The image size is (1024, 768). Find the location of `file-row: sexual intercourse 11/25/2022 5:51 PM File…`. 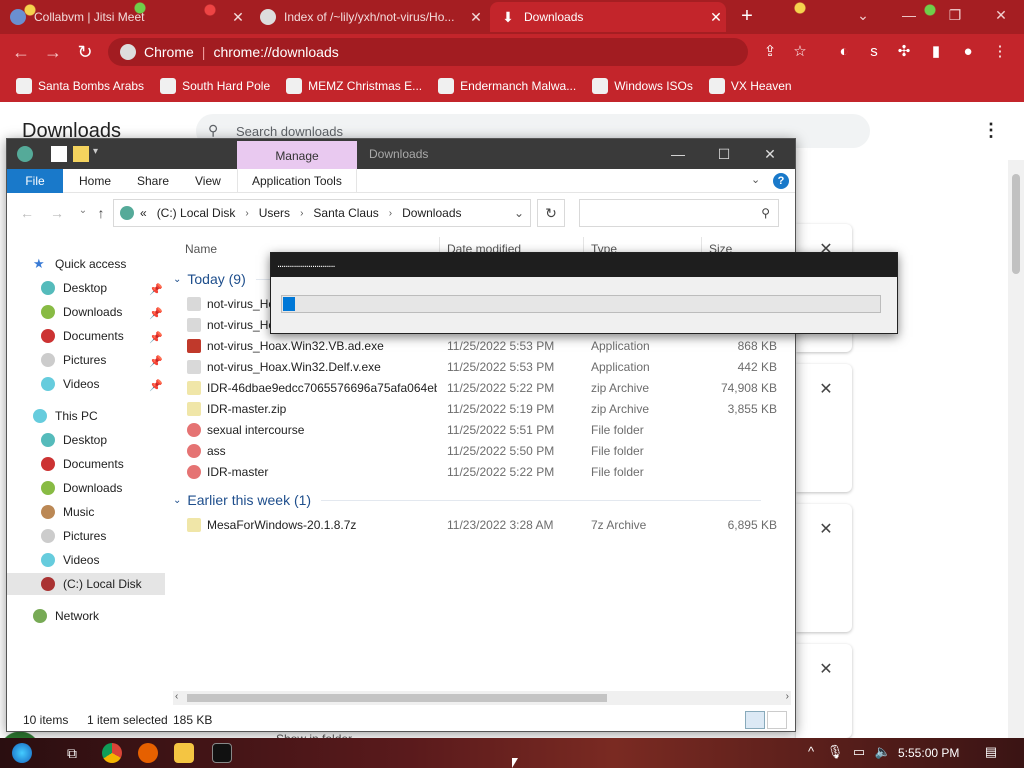

file-row: sexual intercourse 11/25/2022 5:51 PM File… is located at coordinates (483, 430).